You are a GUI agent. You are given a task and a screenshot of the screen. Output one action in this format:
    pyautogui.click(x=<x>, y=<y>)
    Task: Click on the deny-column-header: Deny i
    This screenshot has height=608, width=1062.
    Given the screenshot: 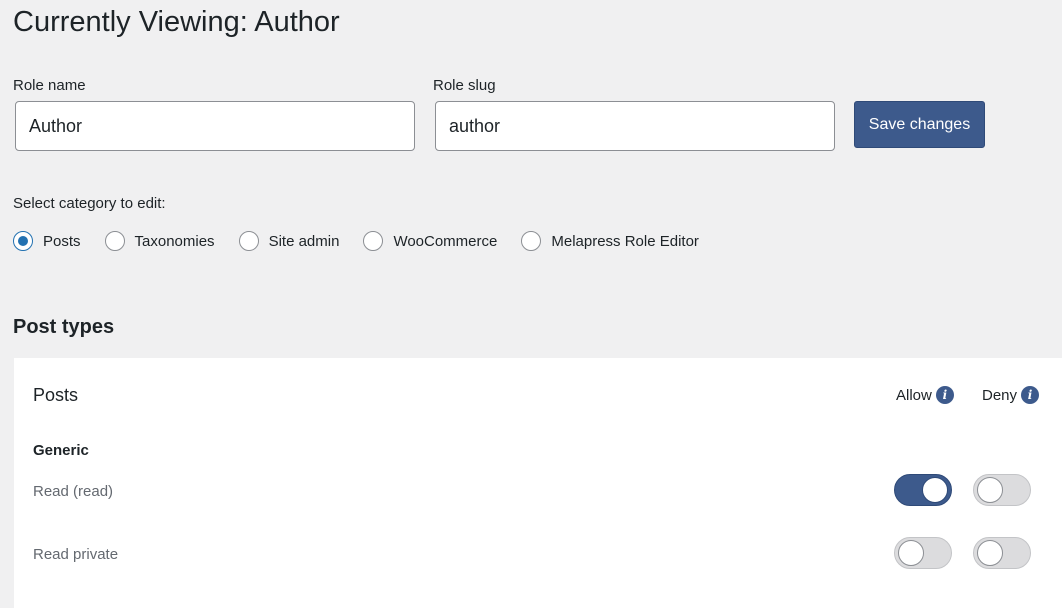 What is the action you would take?
    pyautogui.click(x=1011, y=395)
    